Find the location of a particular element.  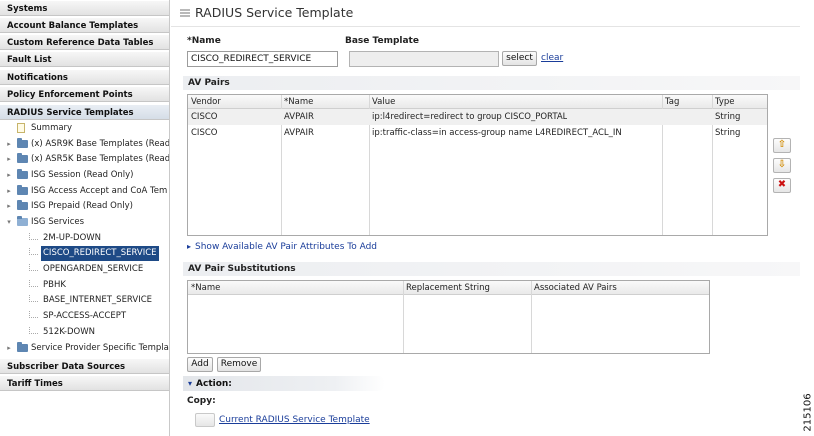

action-section-header: ▾ Action: is located at coordinates (284, 383).